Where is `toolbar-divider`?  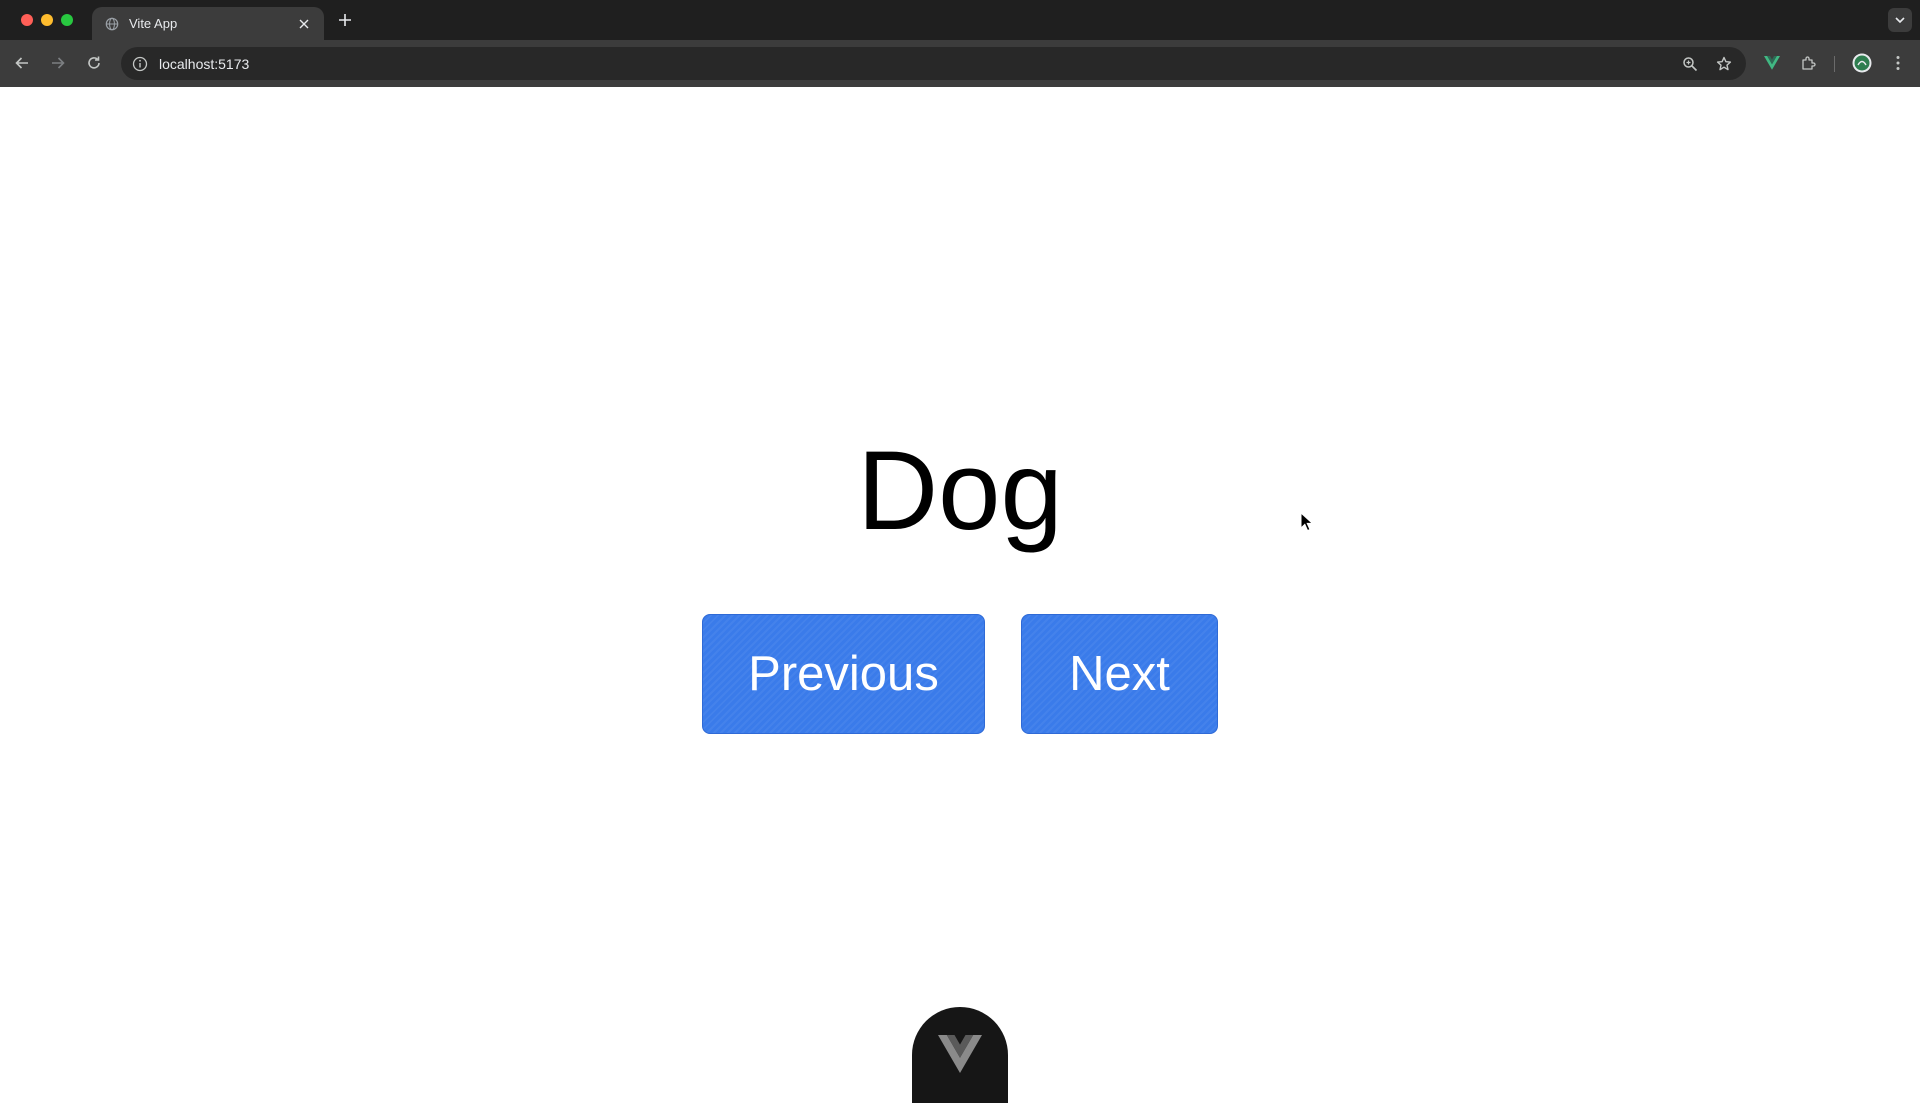
toolbar-divider is located at coordinates (1834, 64).